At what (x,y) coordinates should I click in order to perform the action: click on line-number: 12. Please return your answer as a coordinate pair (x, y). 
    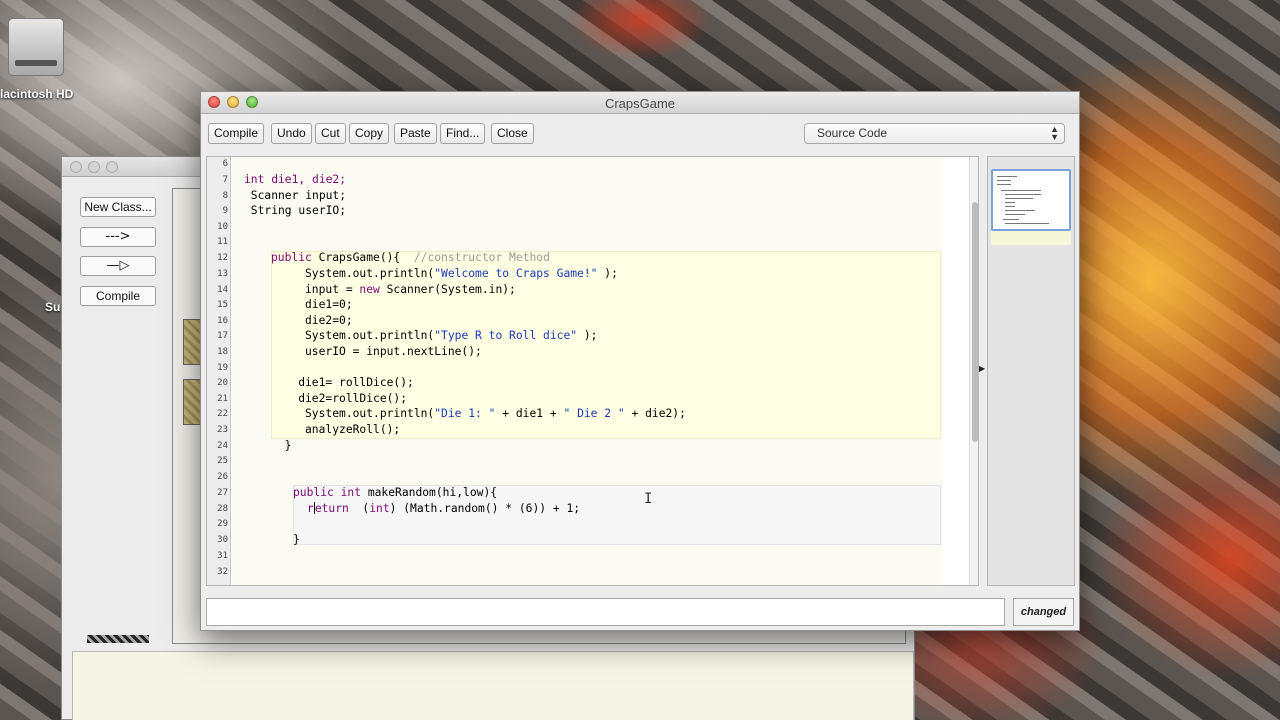
    Looking at the image, I should click on (222, 258).